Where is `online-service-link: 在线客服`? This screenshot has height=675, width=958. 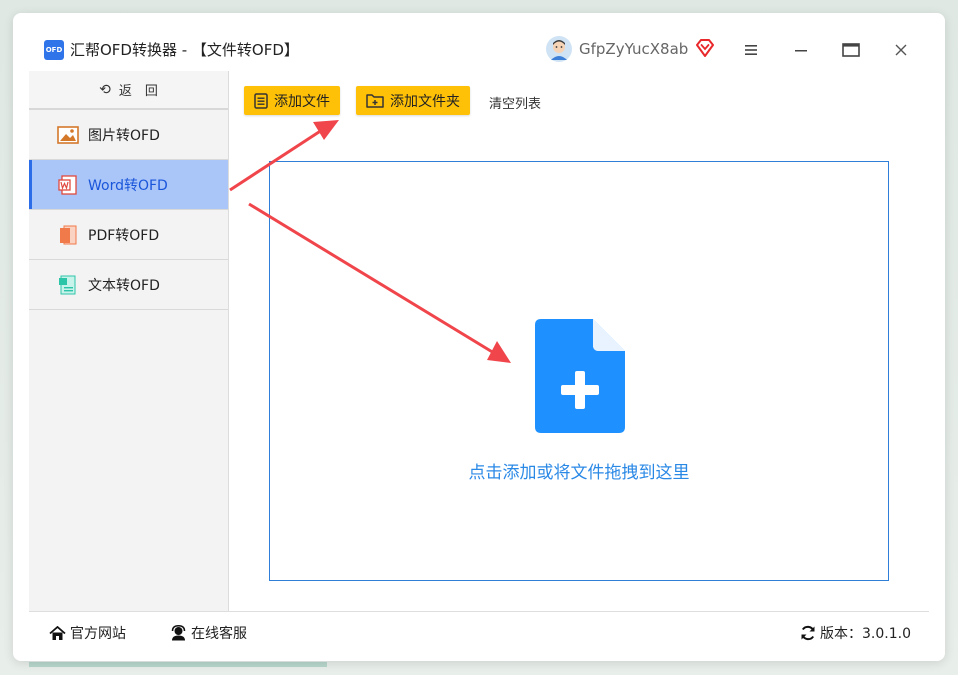
online-service-link: 在线客服 is located at coordinates (208, 633).